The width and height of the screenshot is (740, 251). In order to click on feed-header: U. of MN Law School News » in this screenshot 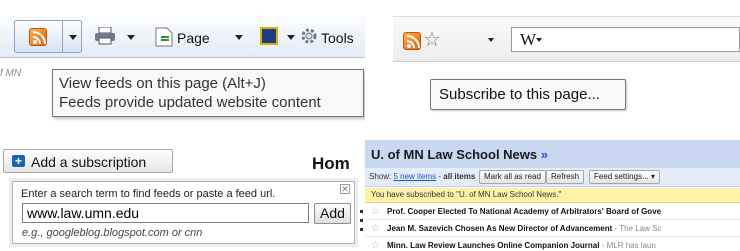, I will do `click(552, 154)`.